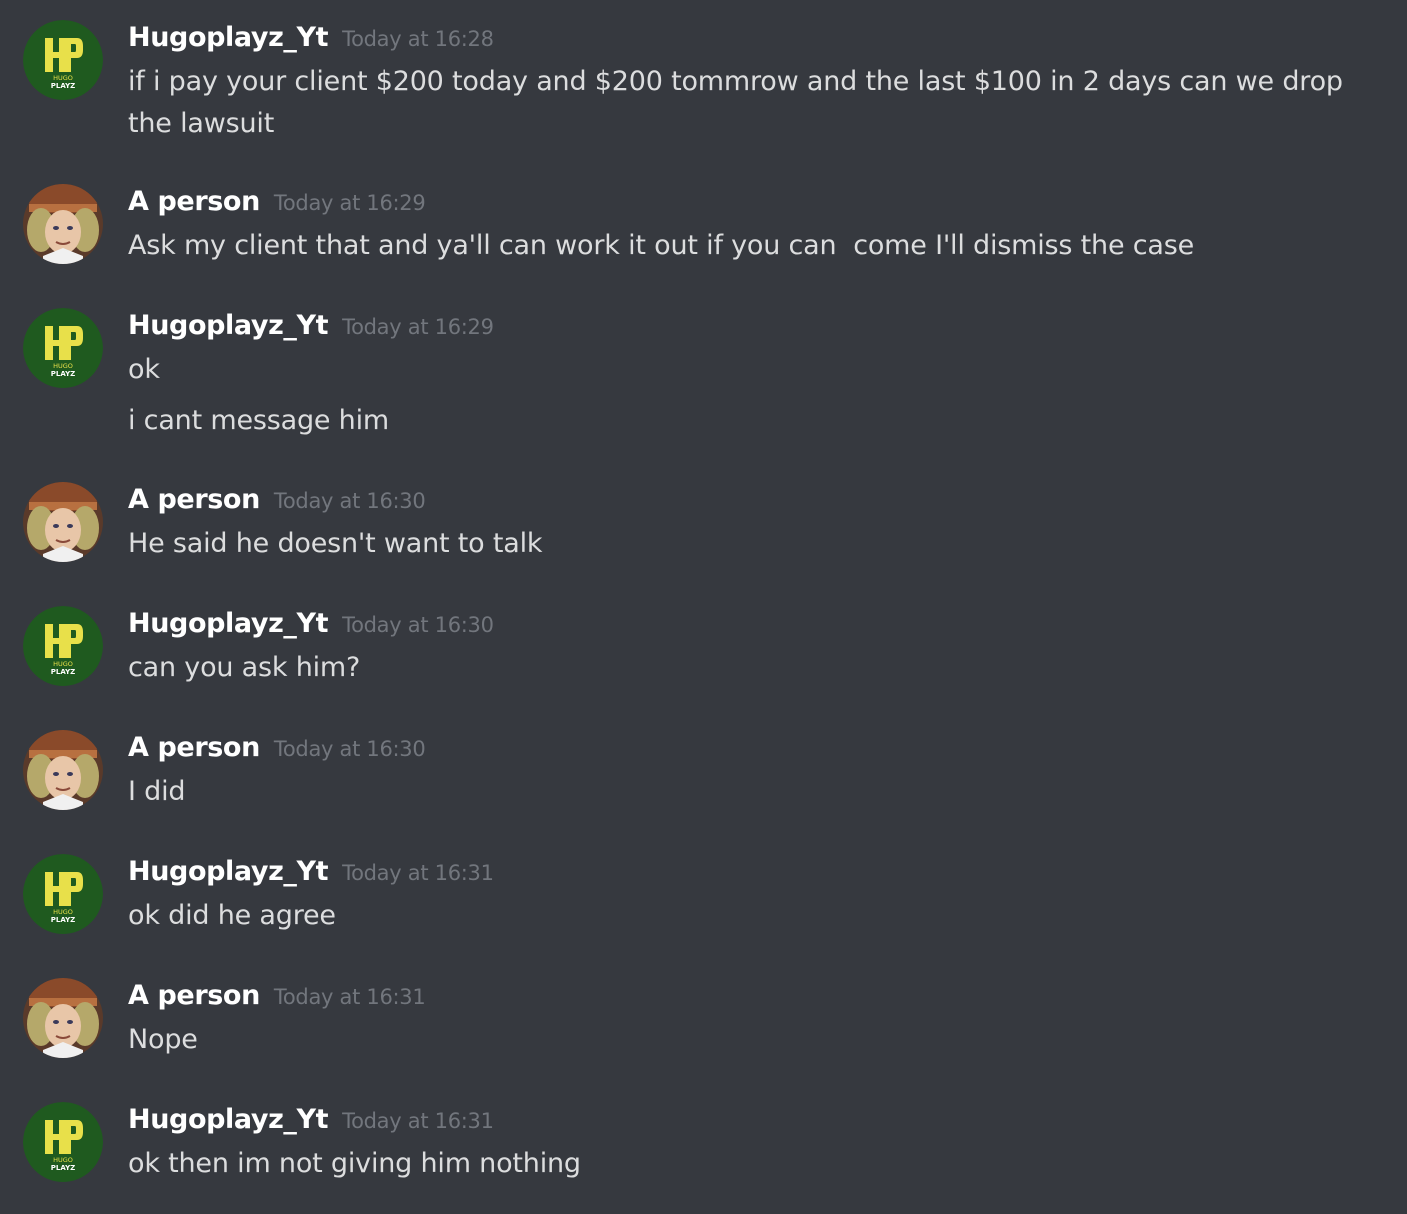 The width and height of the screenshot is (1407, 1214). I want to click on message-header: Hugoplayz_Yt Today at 16:29, so click(311, 330).